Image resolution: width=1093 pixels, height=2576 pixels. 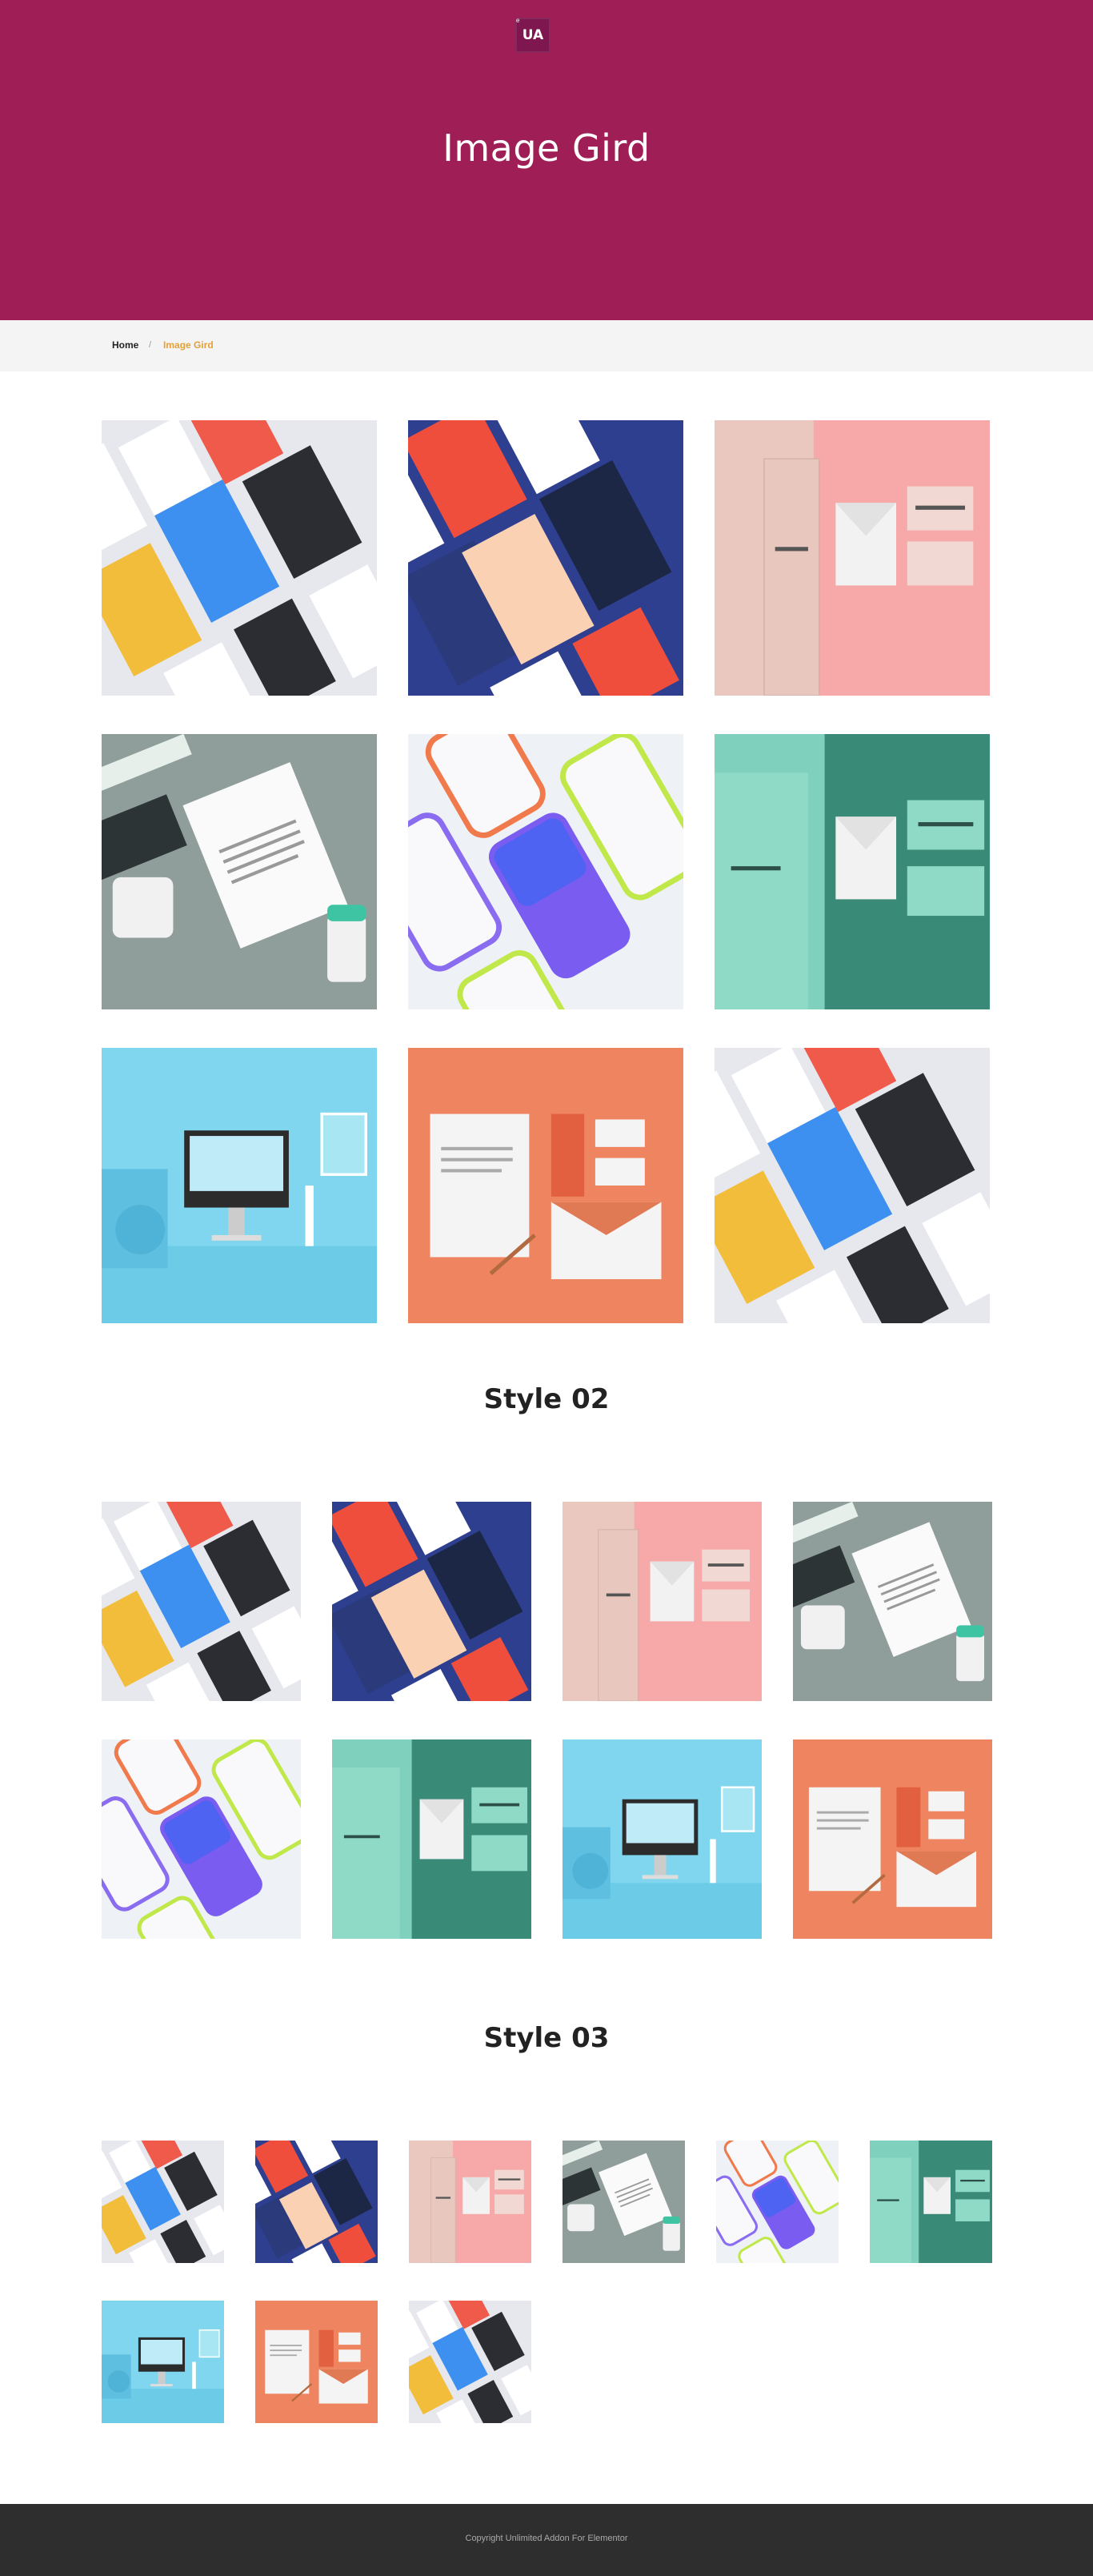 What do you see at coordinates (546, 2539) in the screenshot?
I see `footer-copyright: Copyright Unlimited Addon For Elementor` at bounding box center [546, 2539].